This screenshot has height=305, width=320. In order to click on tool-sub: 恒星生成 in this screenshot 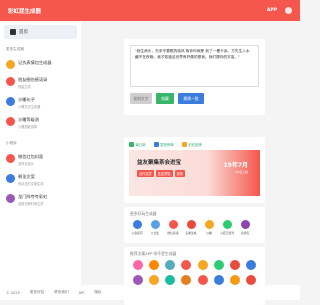, I will do `click(24, 87)`.